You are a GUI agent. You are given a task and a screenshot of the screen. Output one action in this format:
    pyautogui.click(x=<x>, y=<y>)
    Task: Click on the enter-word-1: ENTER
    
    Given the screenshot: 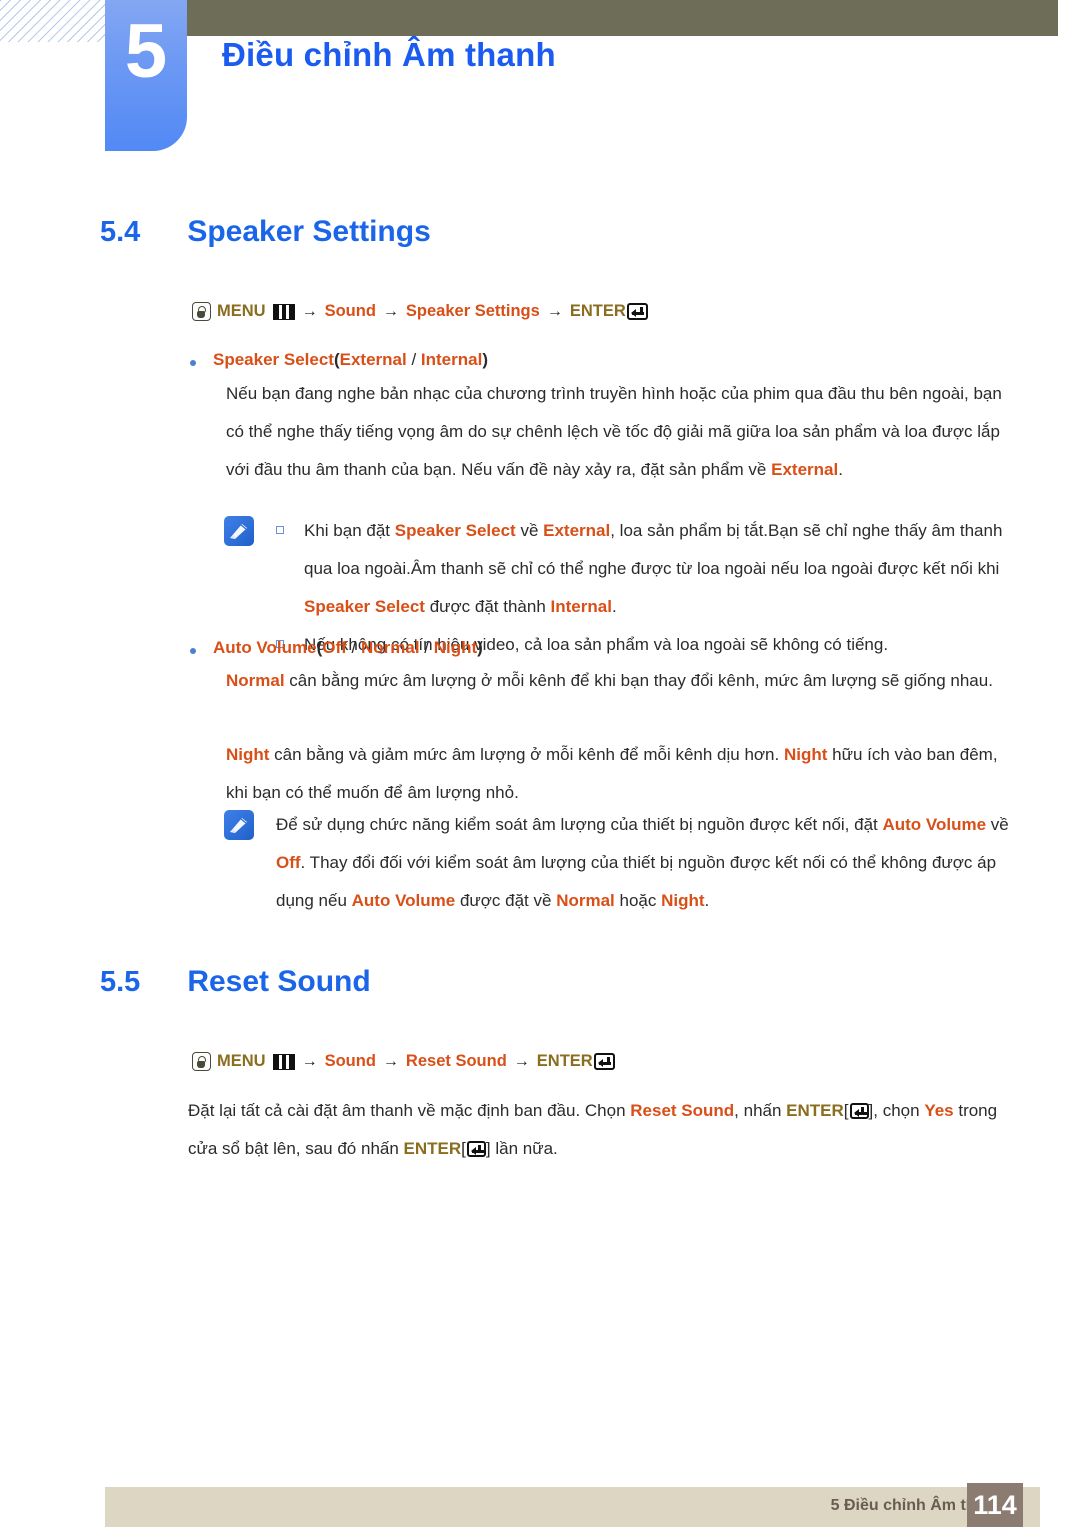 What is the action you would take?
    pyautogui.click(x=815, y=1110)
    